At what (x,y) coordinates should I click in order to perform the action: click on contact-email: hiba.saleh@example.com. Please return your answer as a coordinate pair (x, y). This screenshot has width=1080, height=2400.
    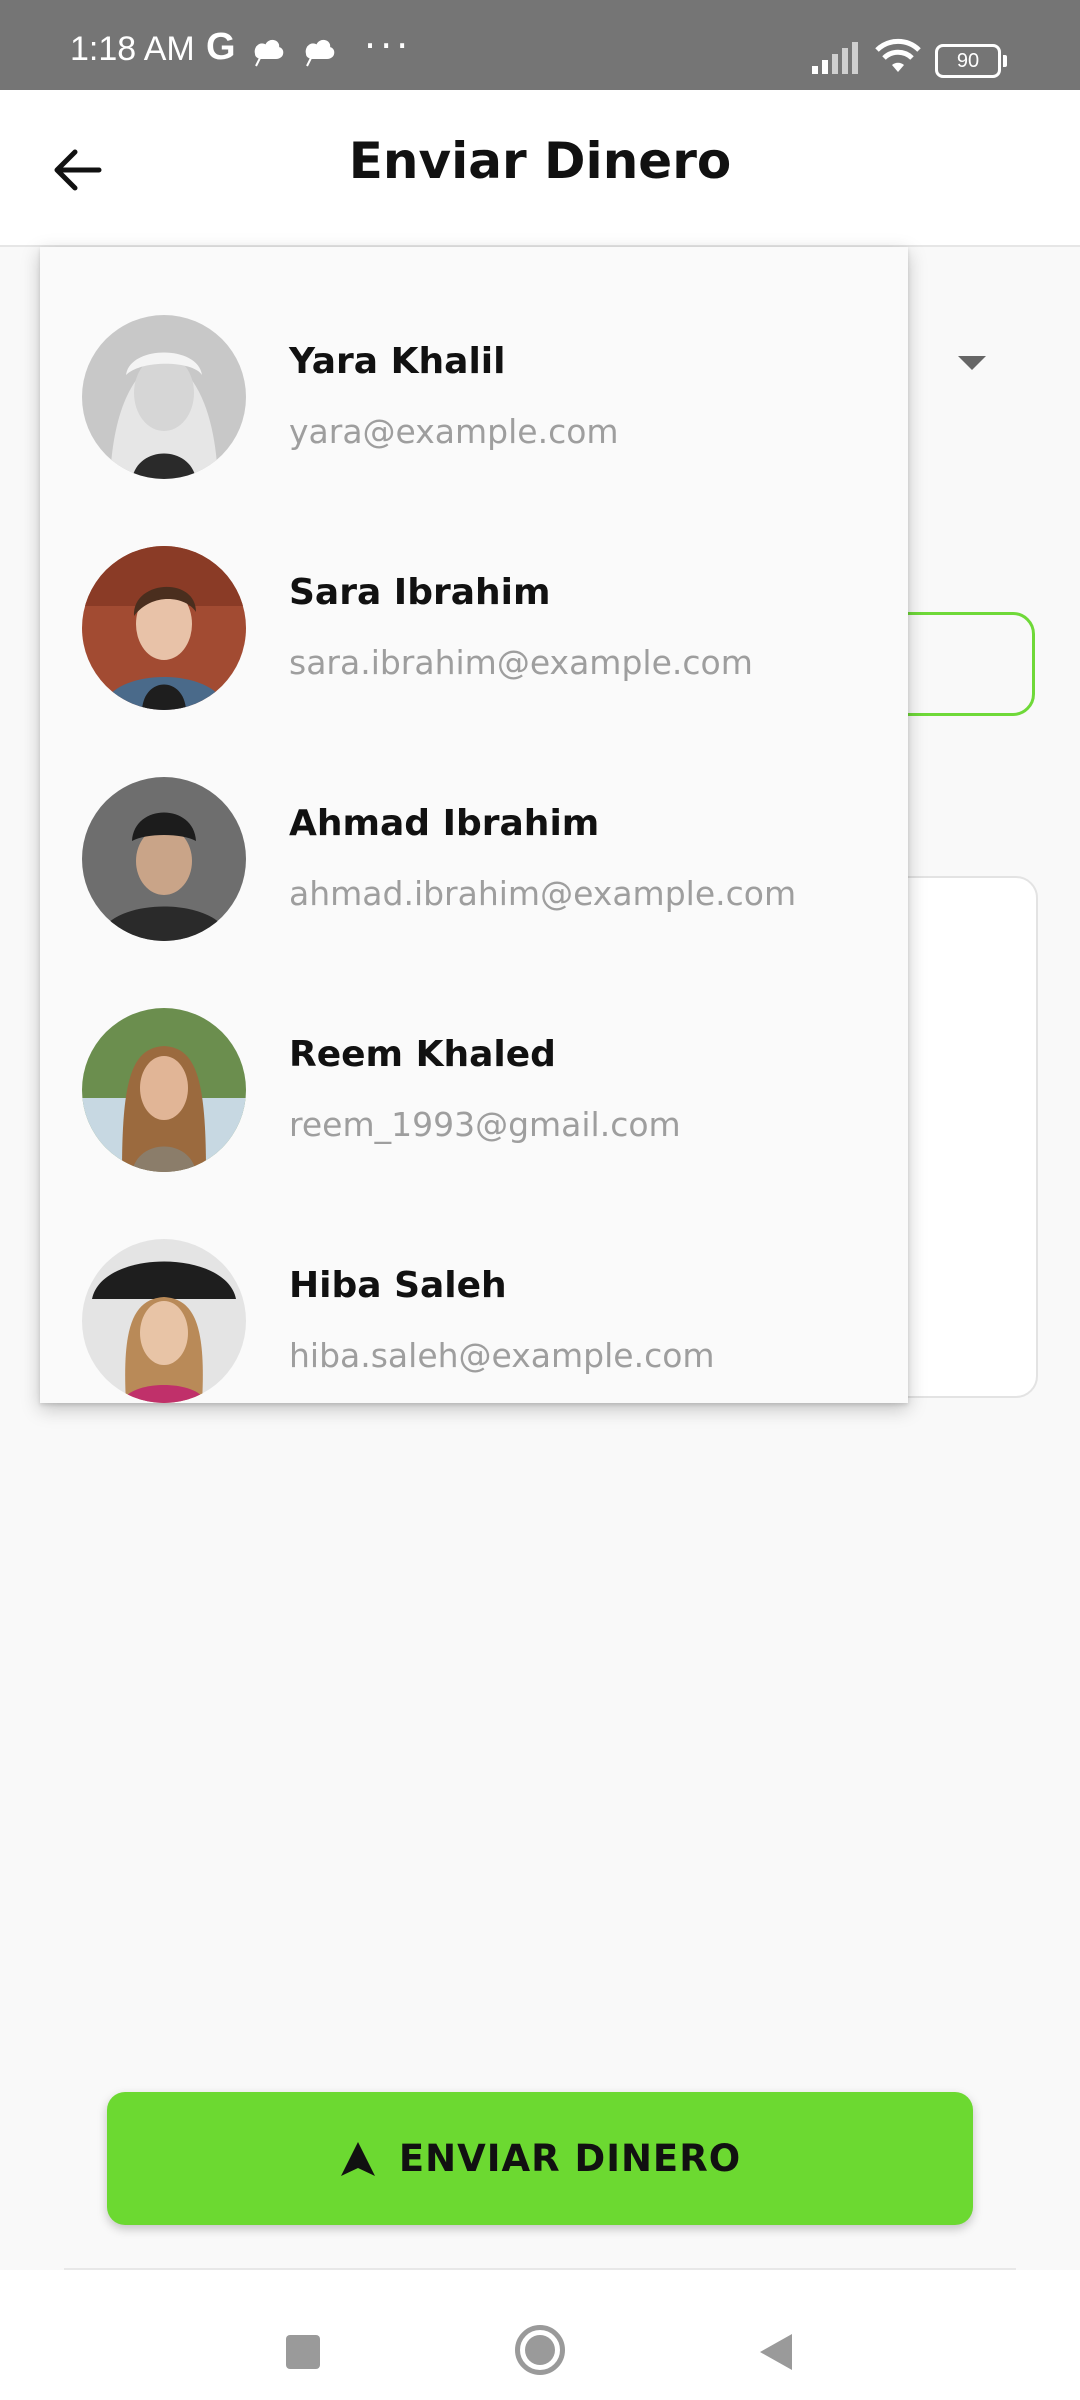
    Looking at the image, I should click on (502, 1355).